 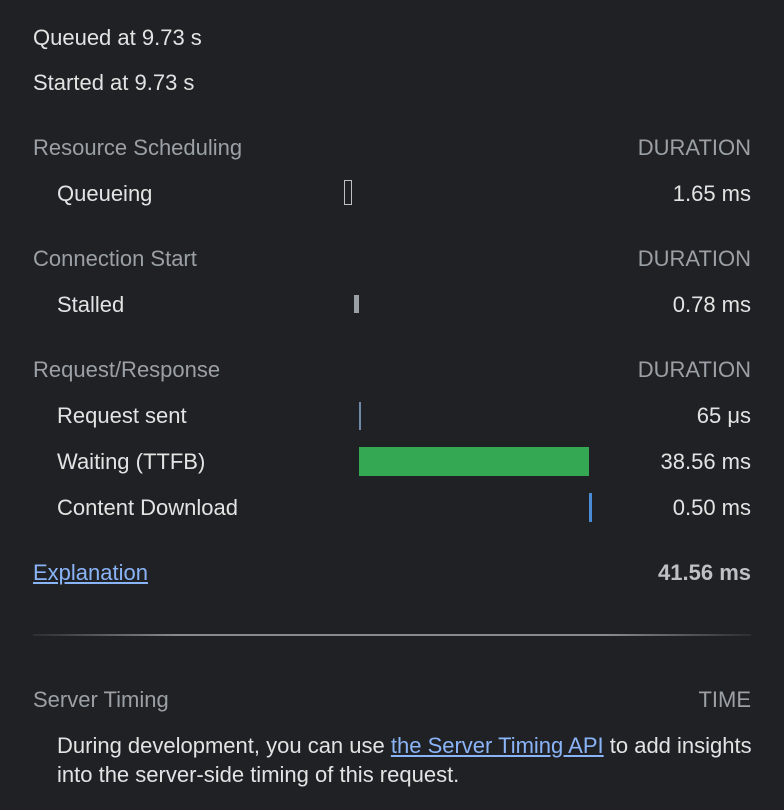 I want to click on content-download-value: 0.50 ms, so click(x=711, y=507).